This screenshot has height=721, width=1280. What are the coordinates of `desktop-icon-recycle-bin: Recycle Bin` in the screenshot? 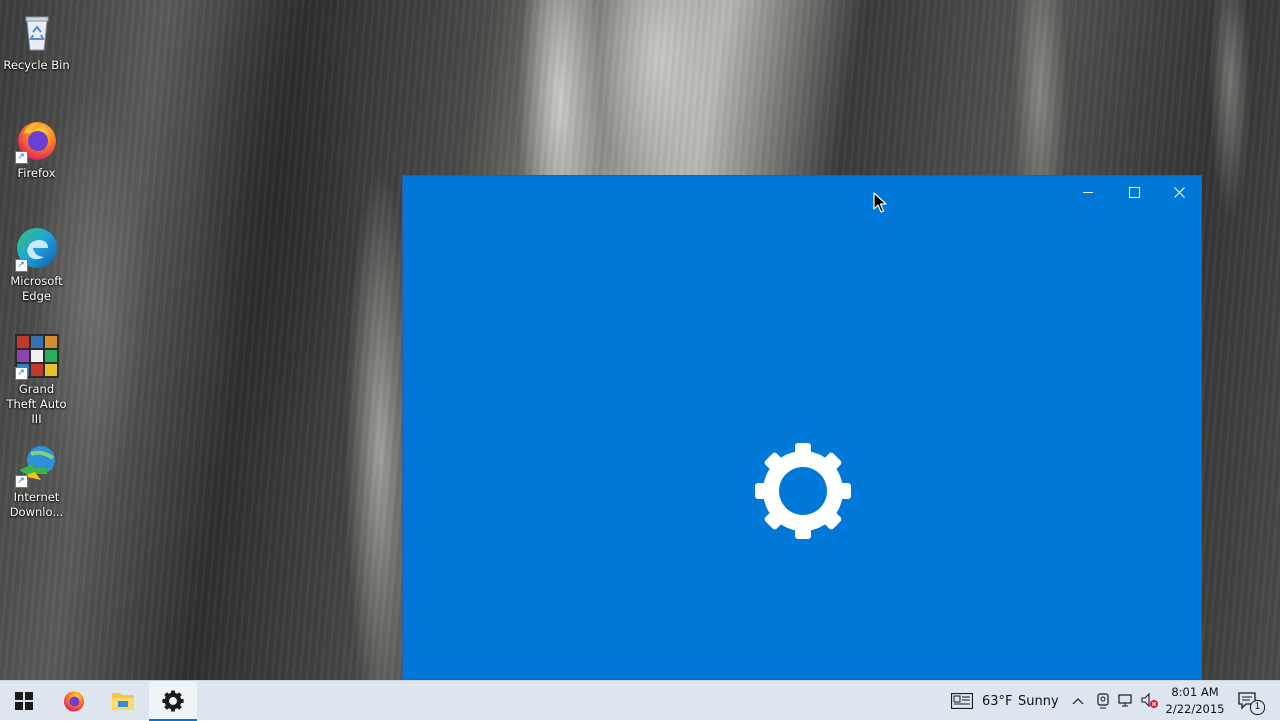 It's located at (36, 40).